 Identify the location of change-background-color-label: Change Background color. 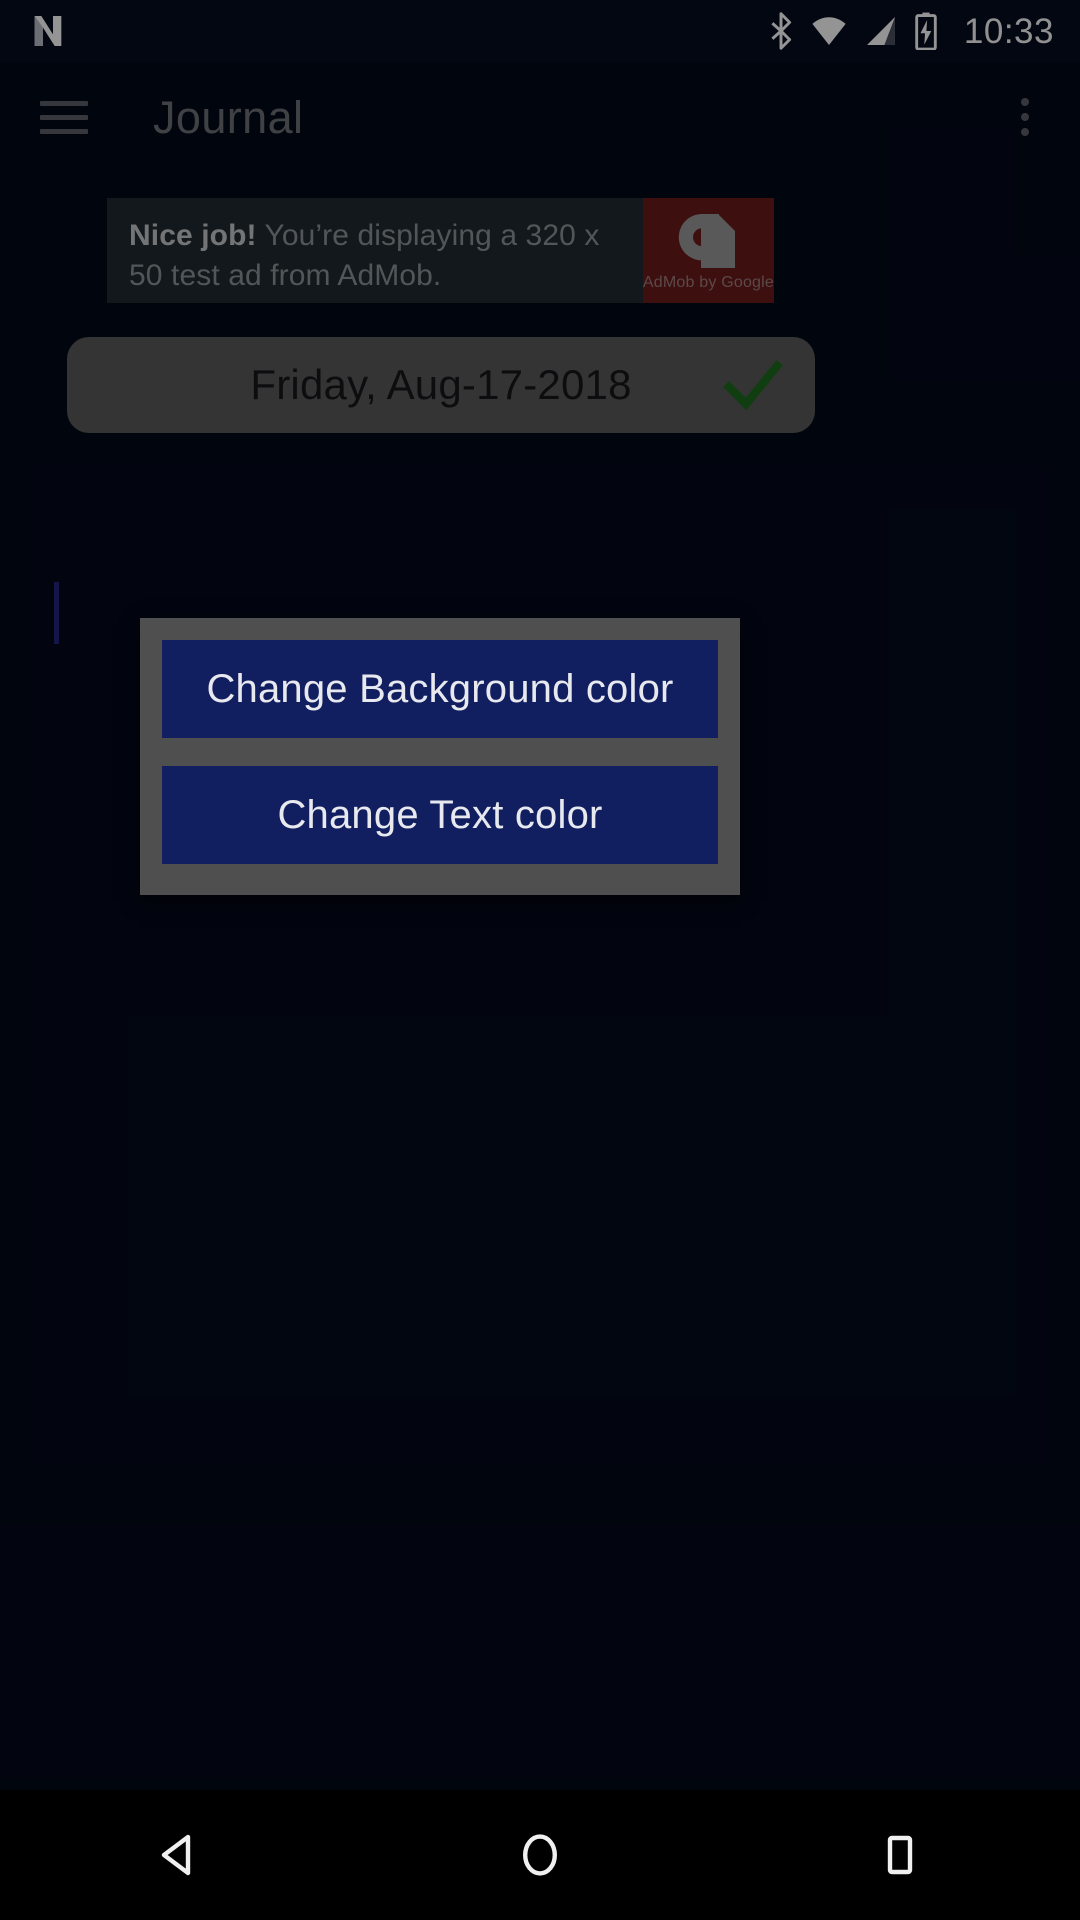
(440, 689).